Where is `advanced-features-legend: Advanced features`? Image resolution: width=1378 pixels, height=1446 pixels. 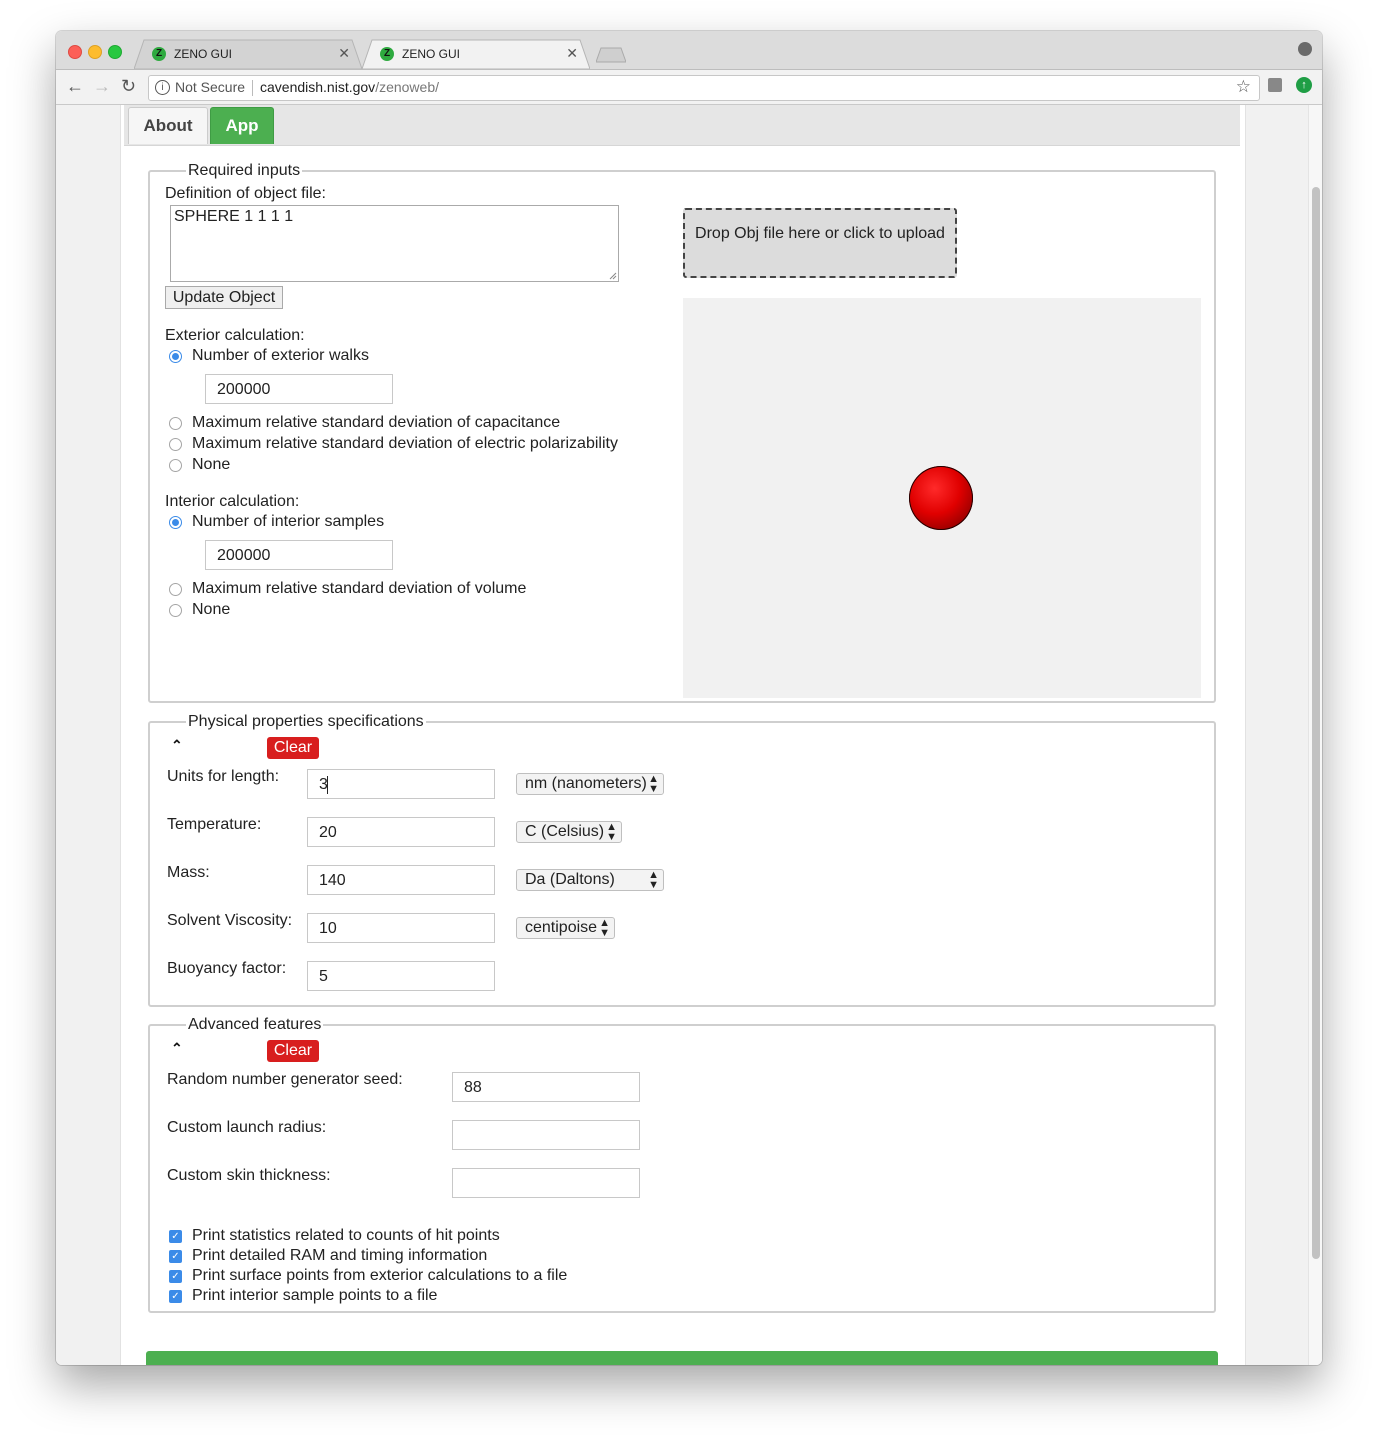
advanced-features-legend: Advanced features is located at coordinates (255, 1024).